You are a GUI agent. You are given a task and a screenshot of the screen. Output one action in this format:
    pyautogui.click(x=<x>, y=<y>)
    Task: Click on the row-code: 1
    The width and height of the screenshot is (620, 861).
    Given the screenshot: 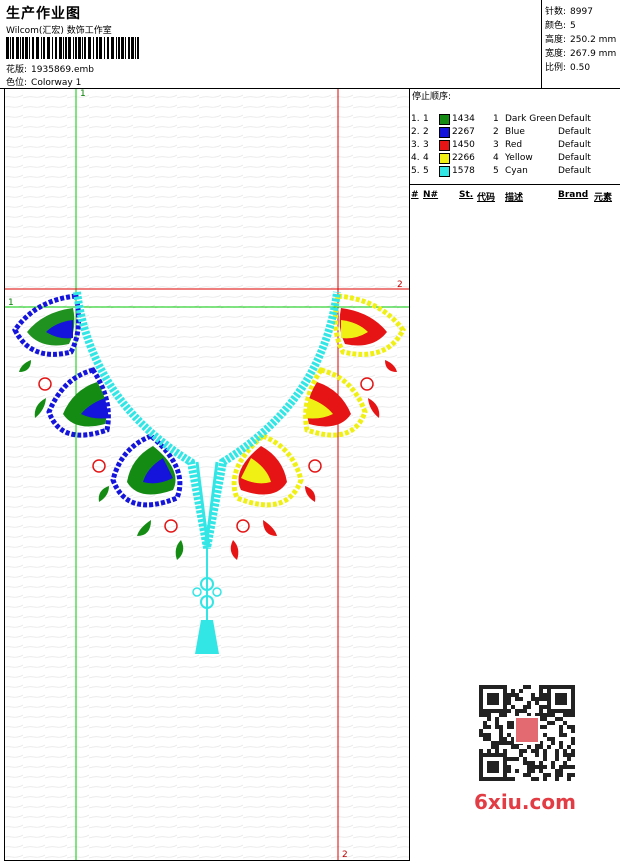 What is the action you would take?
    pyautogui.click(x=496, y=119)
    